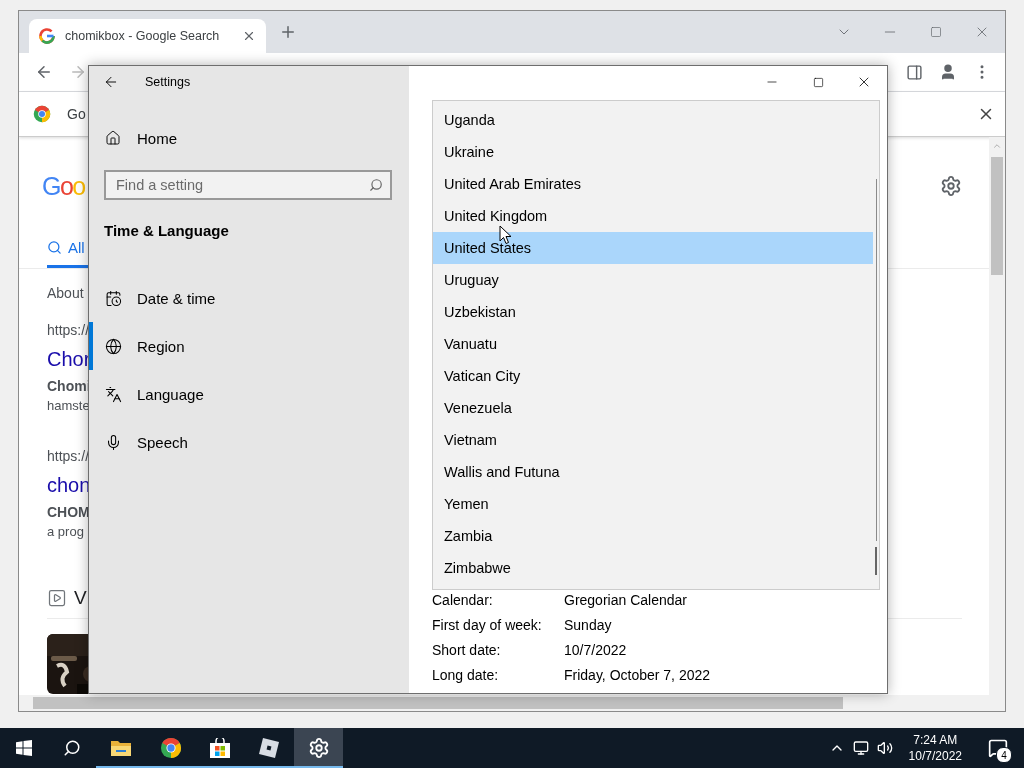 This screenshot has height=768, width=1024. What do you see at coordinates (653, 536) in the screenshot?
I see `country-option: Zambia` at bounding box center [653, 536].